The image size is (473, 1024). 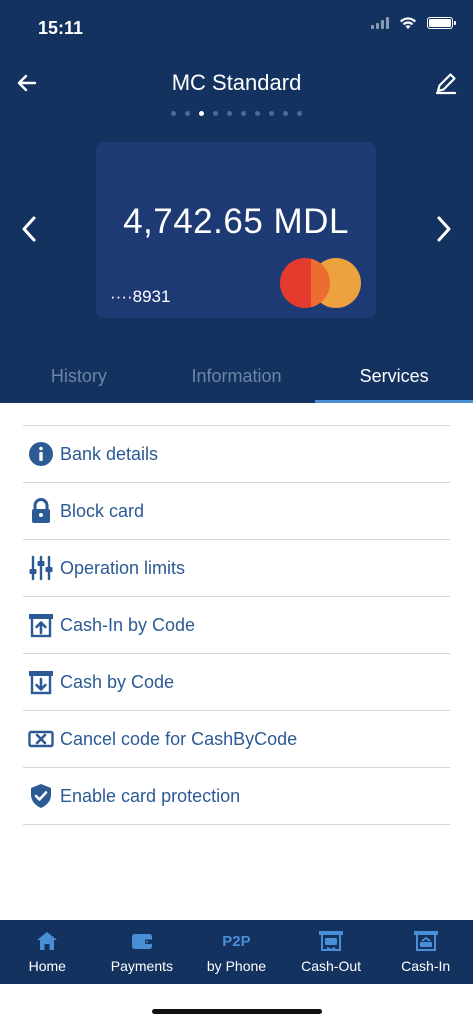 What do you see at coordinates (142, 966) in the screenshot?
I see `nav-label: Payments` at bounding box center [142, 966].